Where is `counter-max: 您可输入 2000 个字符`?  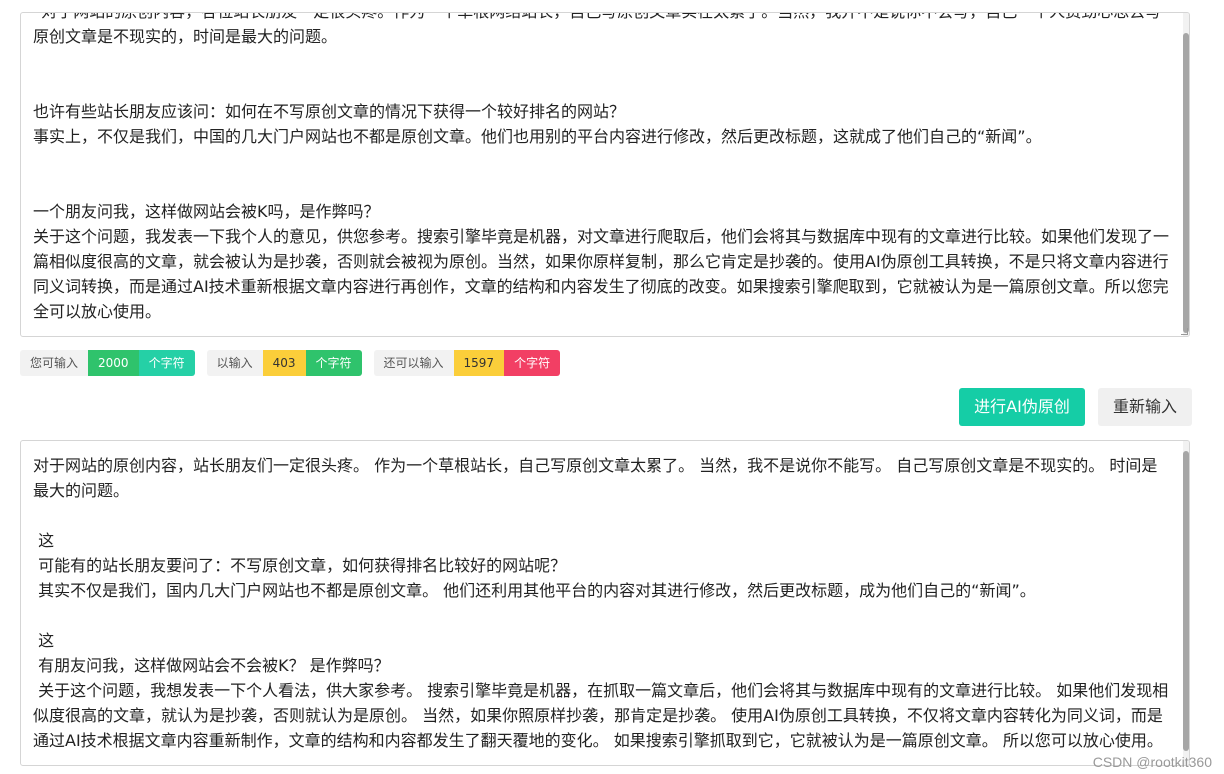
counter-max: 您可输入 2000 个字符 is located at coordinates (107, 363).